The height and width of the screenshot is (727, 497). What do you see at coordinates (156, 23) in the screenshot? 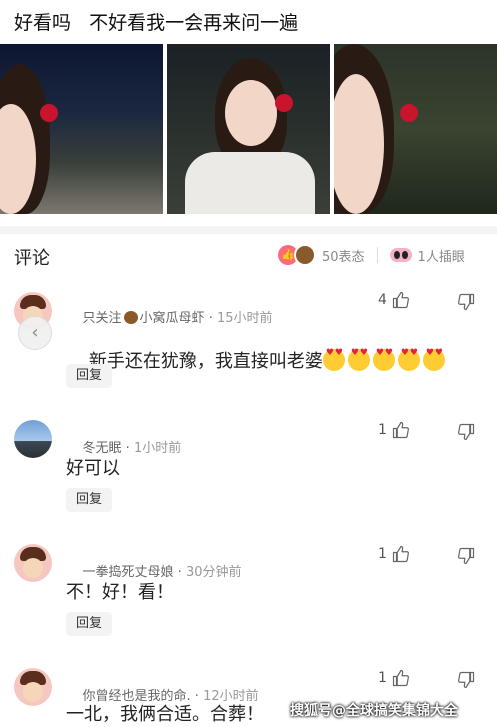
I see `post-text: 好看吗 不好看我一会再来问一遍` at bounding box center [156, 23].